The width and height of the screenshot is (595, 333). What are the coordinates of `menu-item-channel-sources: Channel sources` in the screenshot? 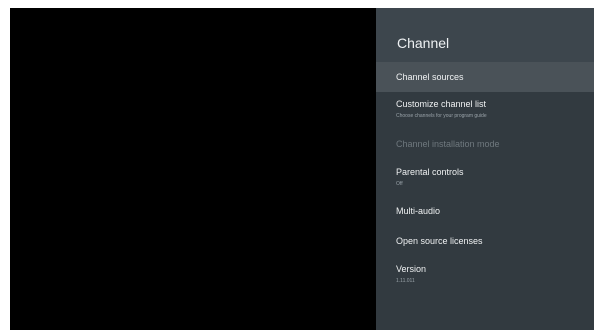 It's located at (485, 77).